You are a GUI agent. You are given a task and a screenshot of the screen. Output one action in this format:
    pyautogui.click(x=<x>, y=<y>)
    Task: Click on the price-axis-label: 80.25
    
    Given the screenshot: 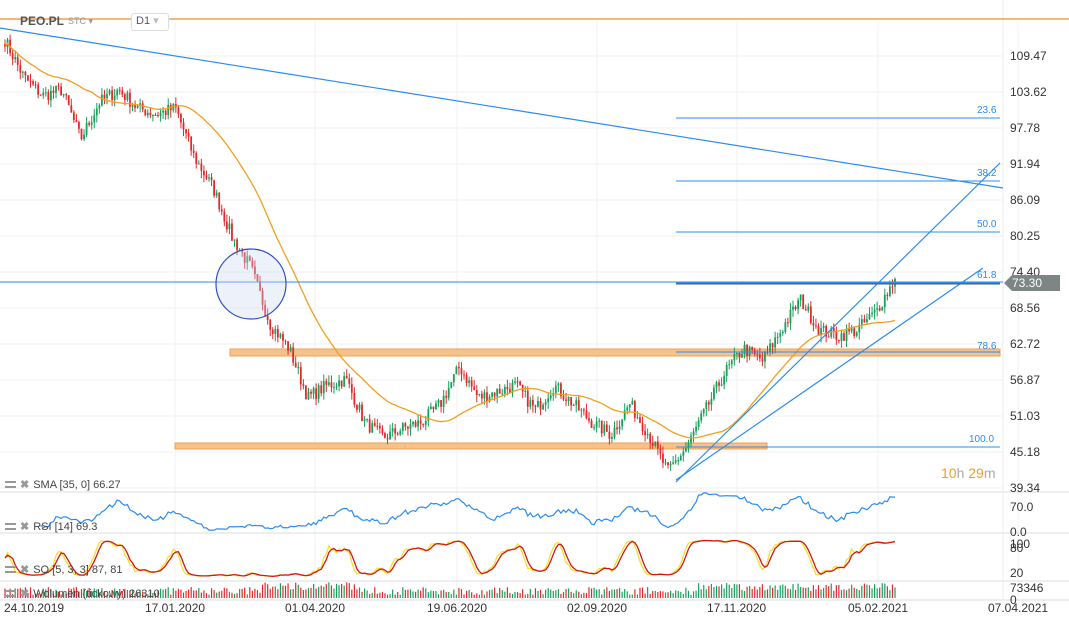 What is the action you would take?
    pyautogui.click(x=1025, y=236)
    